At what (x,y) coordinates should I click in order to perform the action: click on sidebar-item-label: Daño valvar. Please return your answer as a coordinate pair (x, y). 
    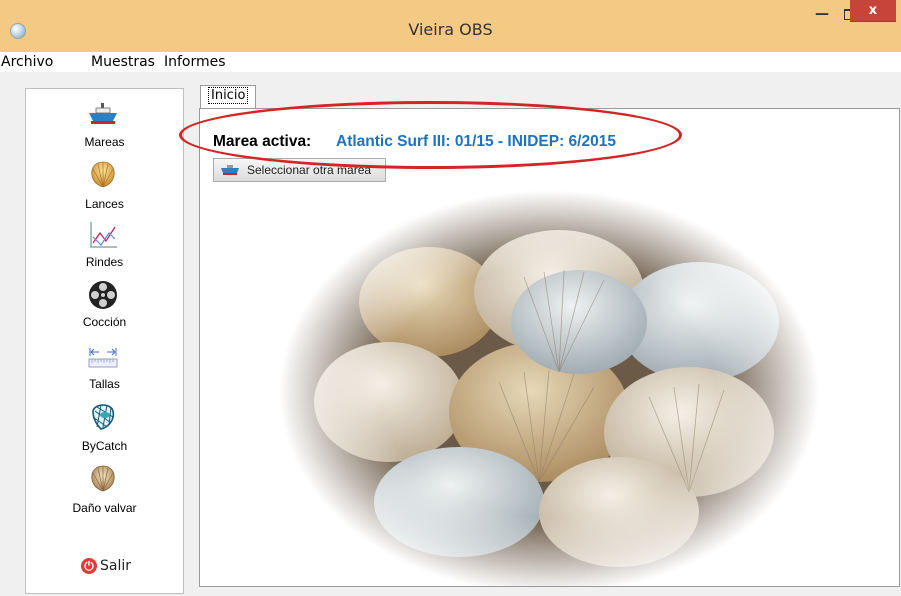
    Looking at the image, I should click on (104, 508).